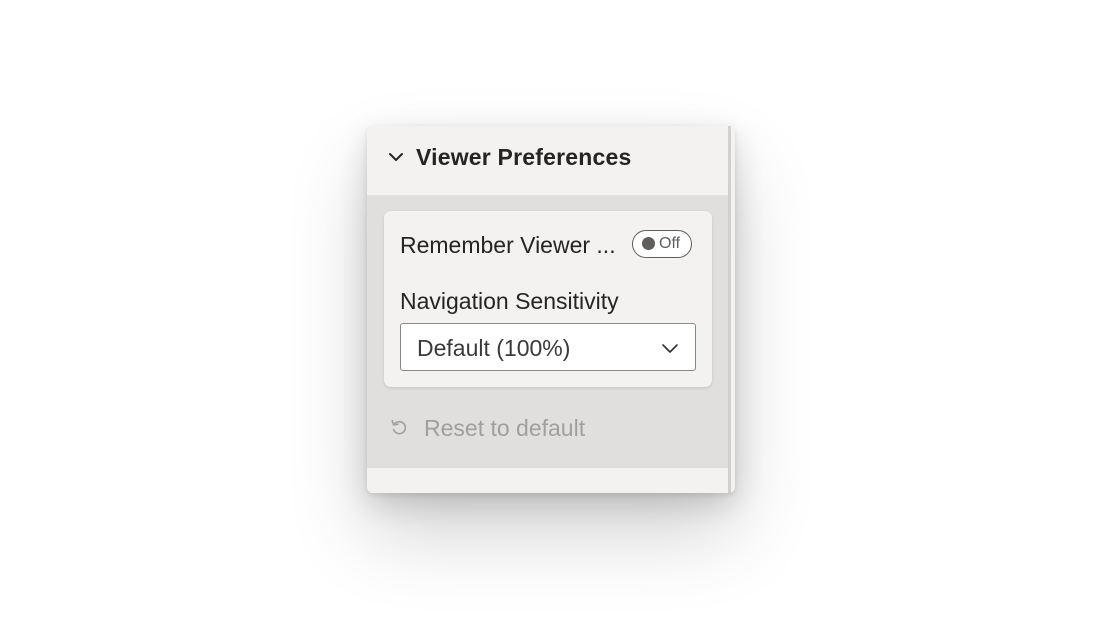 The width and height of the screenshot is (1102, 620). Describe the element at coordinates (729, 309) in the screenshot. I see `panel-scrollbar` at that location.